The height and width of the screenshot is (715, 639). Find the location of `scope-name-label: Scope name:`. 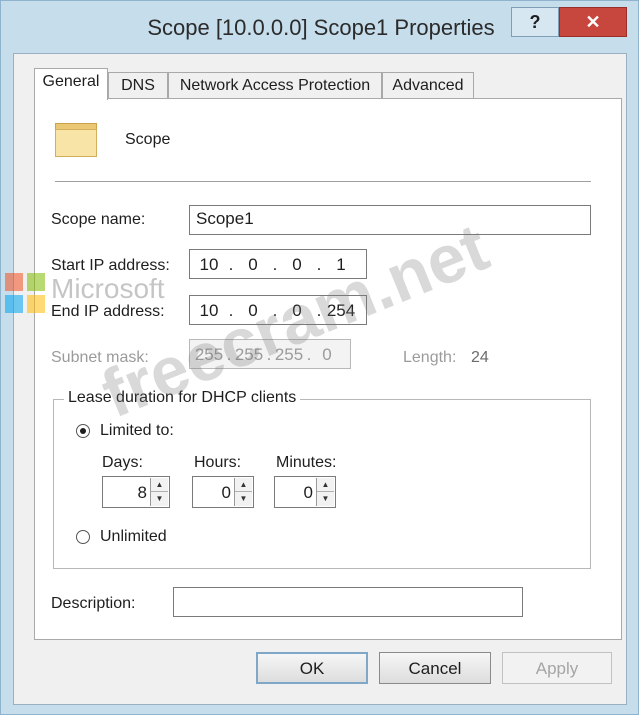

scope-name-label: Scope name: is located at coordinates (98, 219).